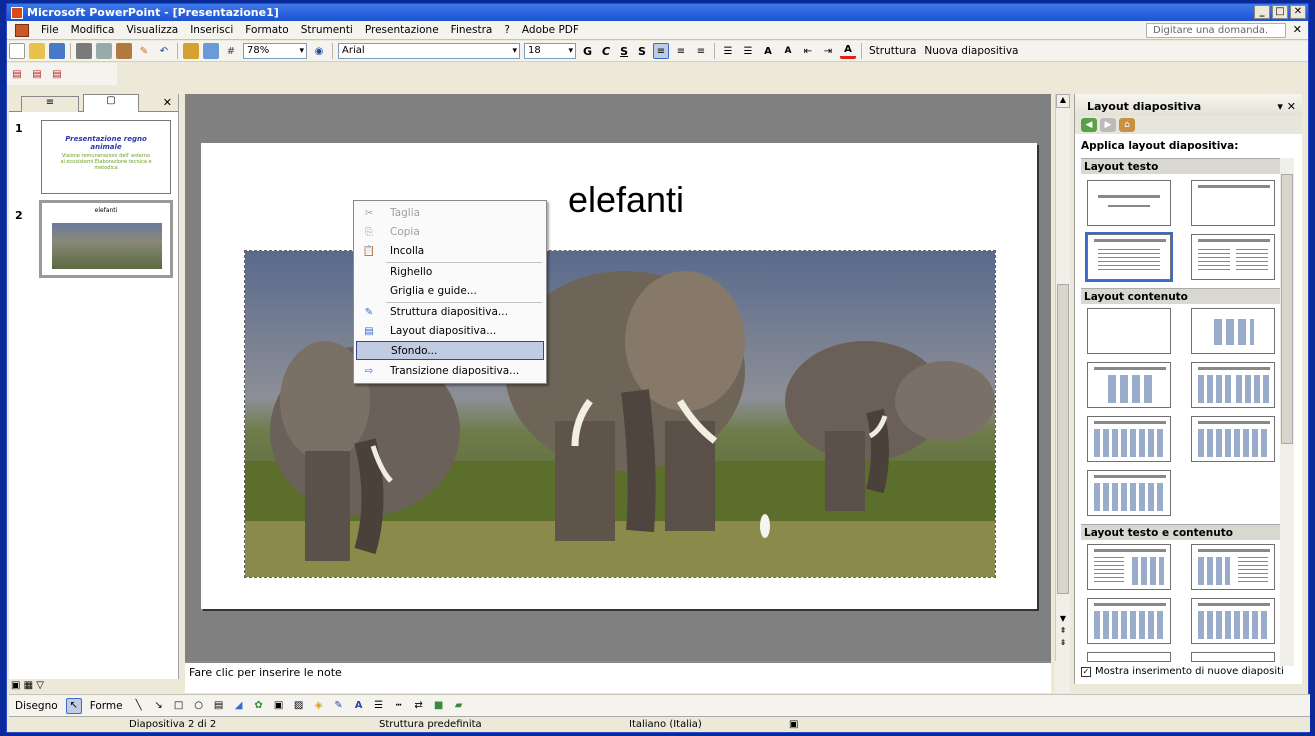 The width and height of the screenshot is (1315, 736). What do you see at coordinates (36, 706) in the screenshot?
I see `draw-menu-button: Disegno` at bounding box center [36, 706].